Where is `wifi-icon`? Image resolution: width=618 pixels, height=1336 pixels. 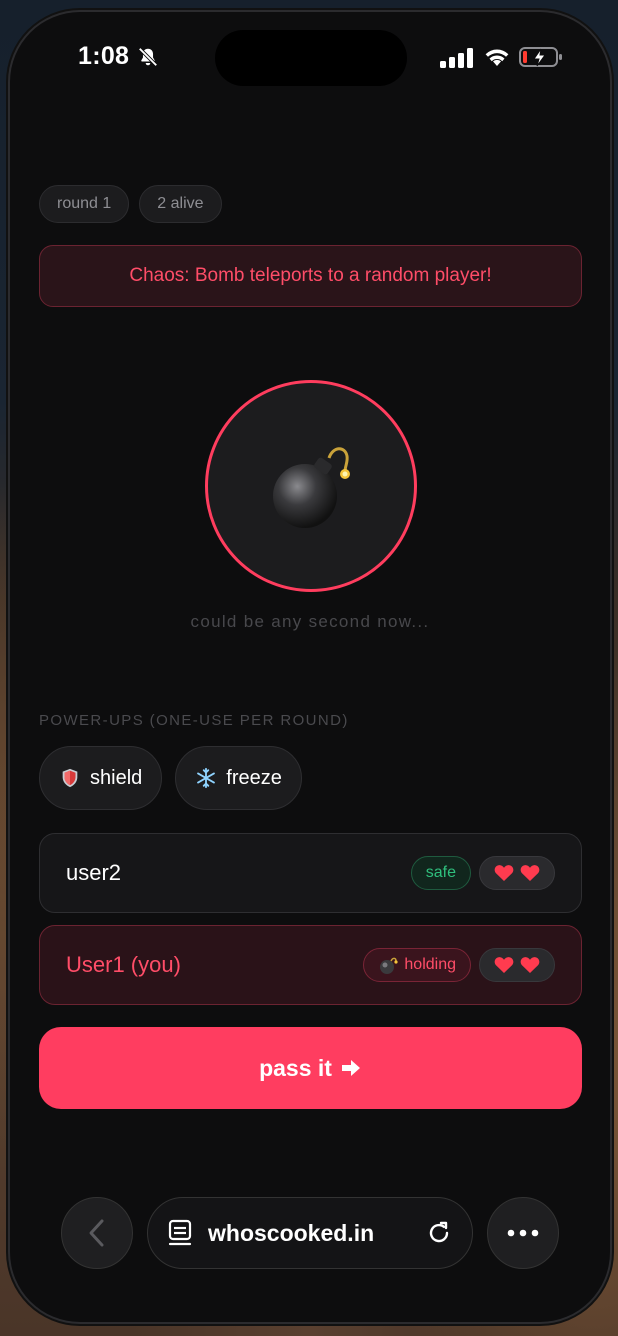 wifi-icon is located at coordinates (497, 57).